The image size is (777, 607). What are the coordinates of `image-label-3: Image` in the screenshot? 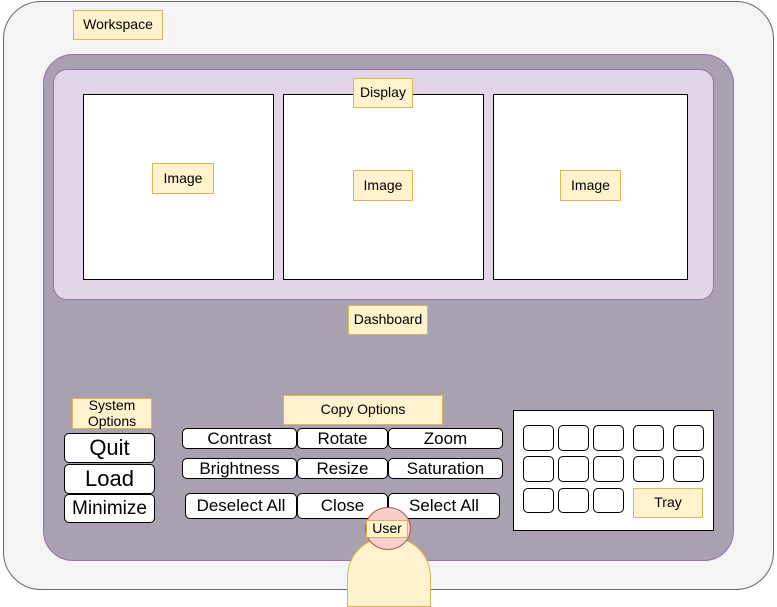 It's located at (590, 185).